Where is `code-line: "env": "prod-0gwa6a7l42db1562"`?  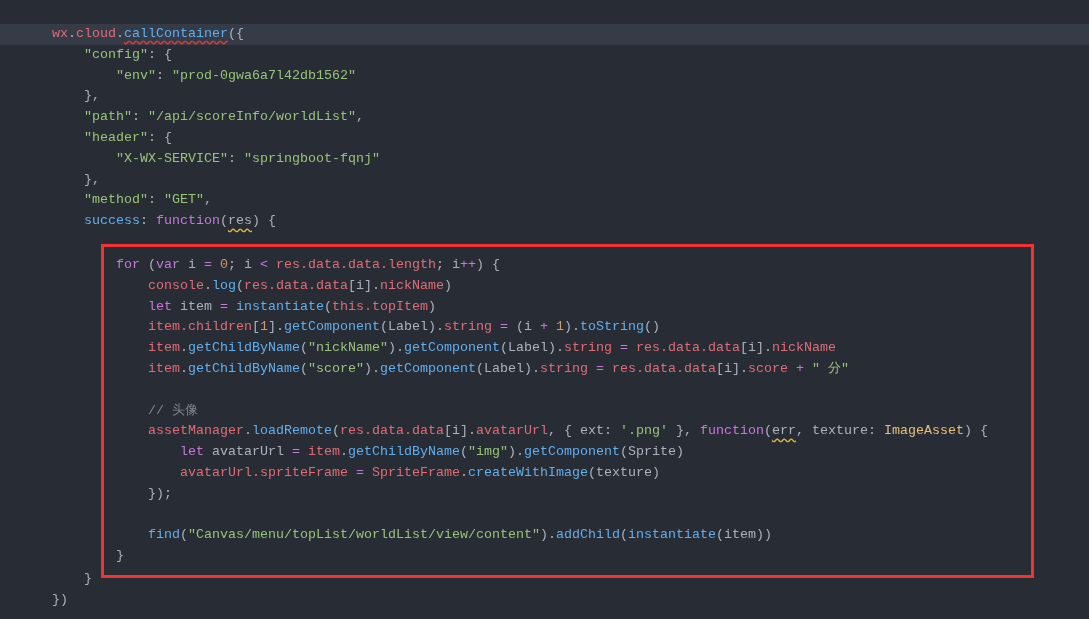 code-line: "env": "prod-0gwa6a7l42db1562" is located at coordinates (236, 75).